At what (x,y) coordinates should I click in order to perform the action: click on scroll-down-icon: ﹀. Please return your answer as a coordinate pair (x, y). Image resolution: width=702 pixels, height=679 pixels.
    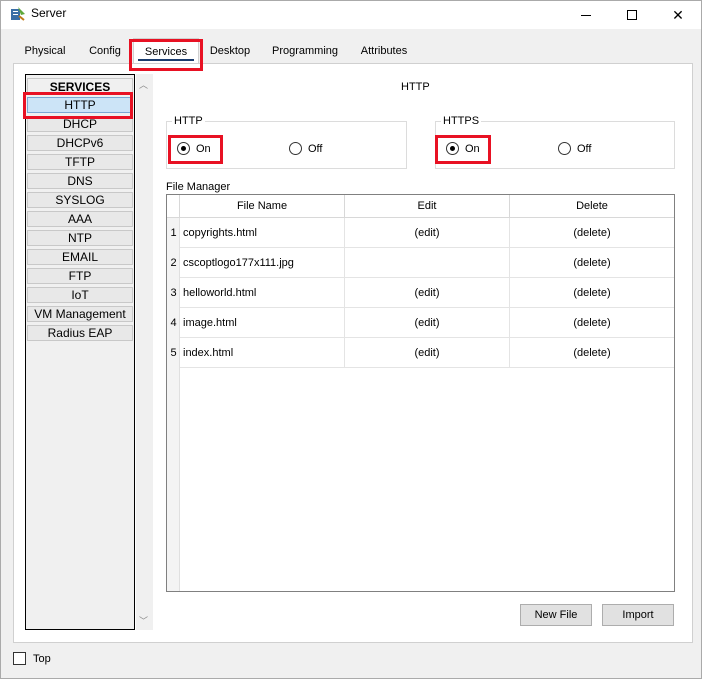
    Looking at the image, I should click on (143, 620).